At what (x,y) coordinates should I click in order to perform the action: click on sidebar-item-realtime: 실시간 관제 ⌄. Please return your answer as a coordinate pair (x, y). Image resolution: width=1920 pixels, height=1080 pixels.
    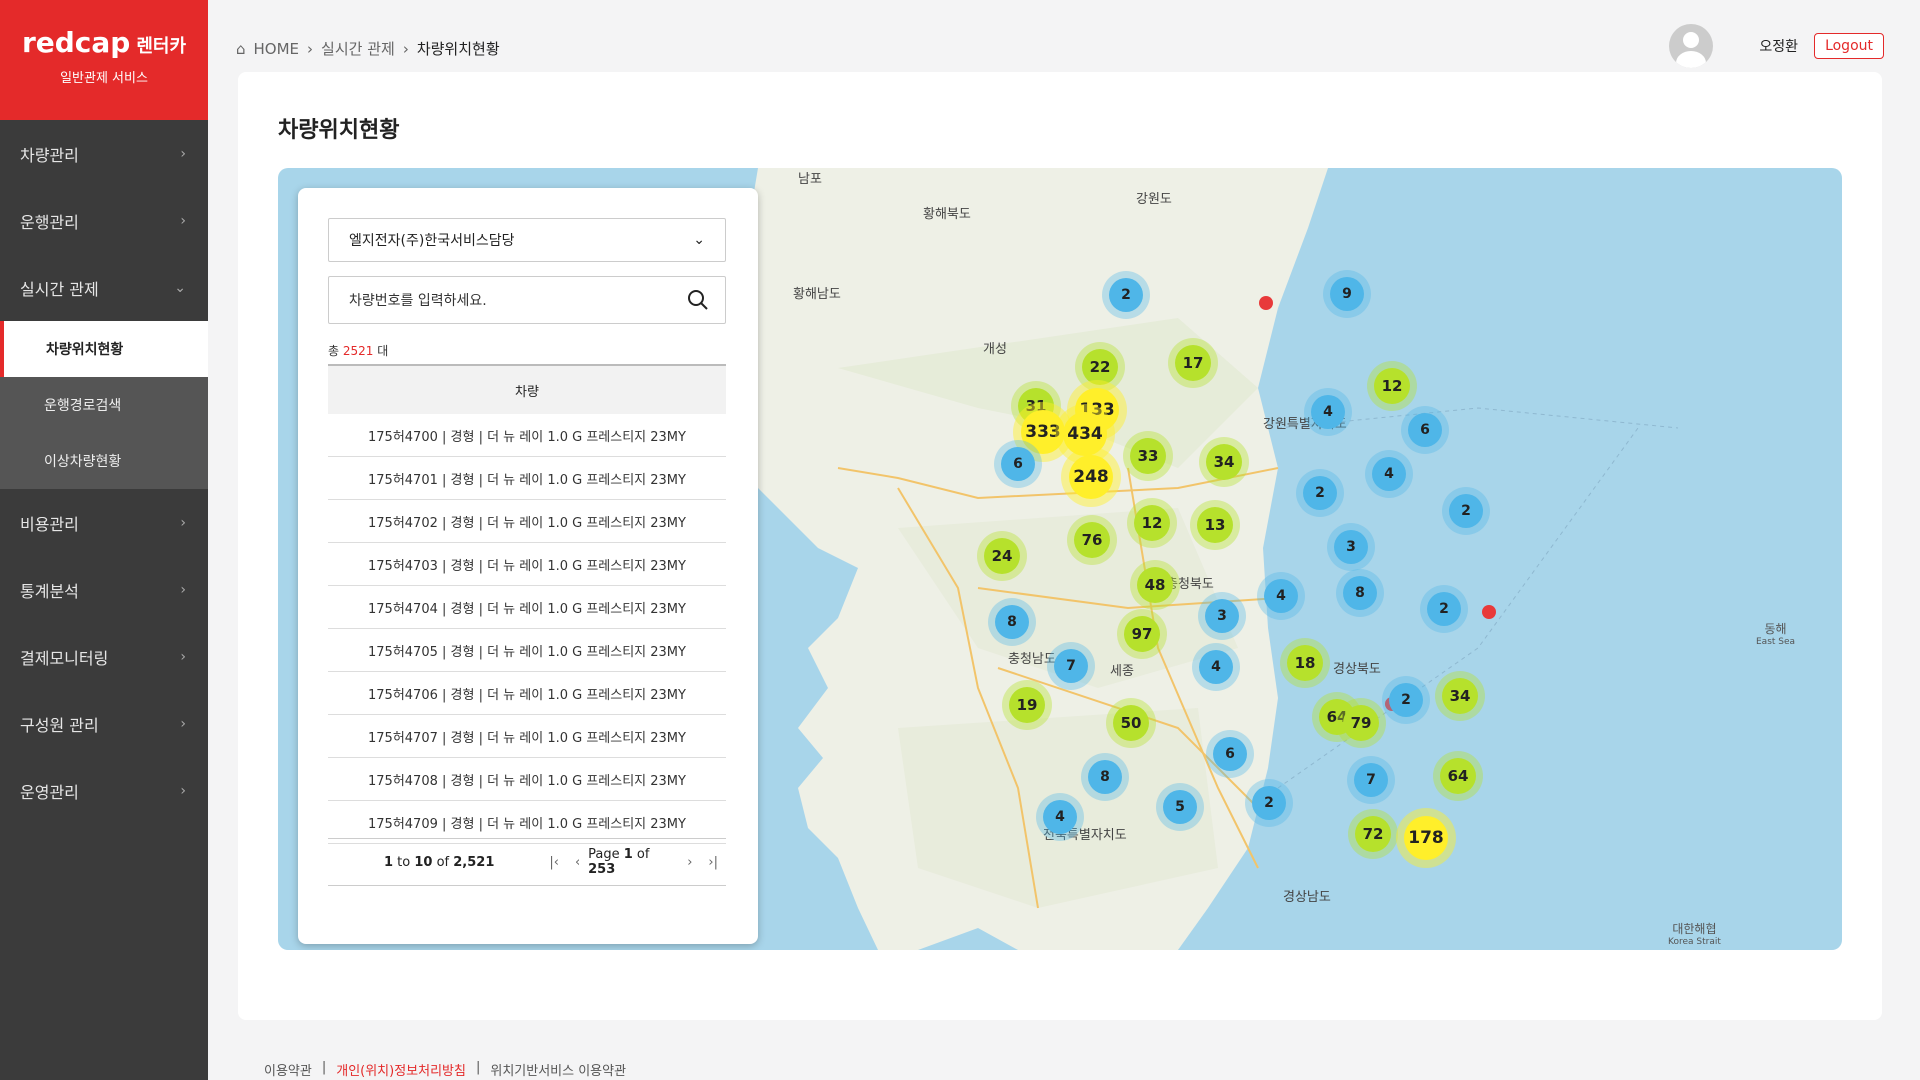
    Looking at the image, I should click on (104, 287).